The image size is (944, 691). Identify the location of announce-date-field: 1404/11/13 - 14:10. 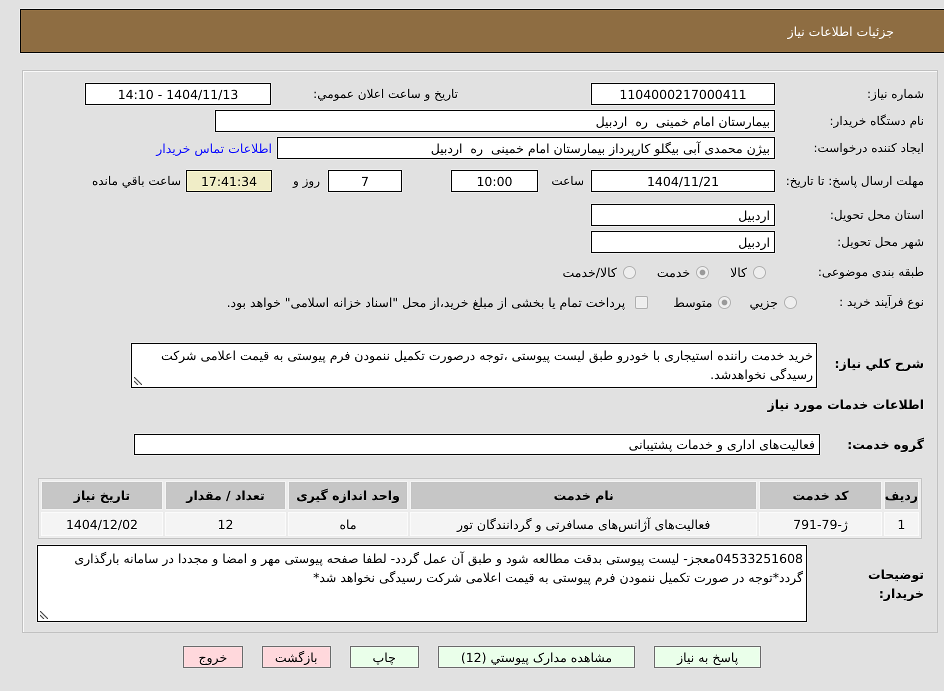
(178, 94).